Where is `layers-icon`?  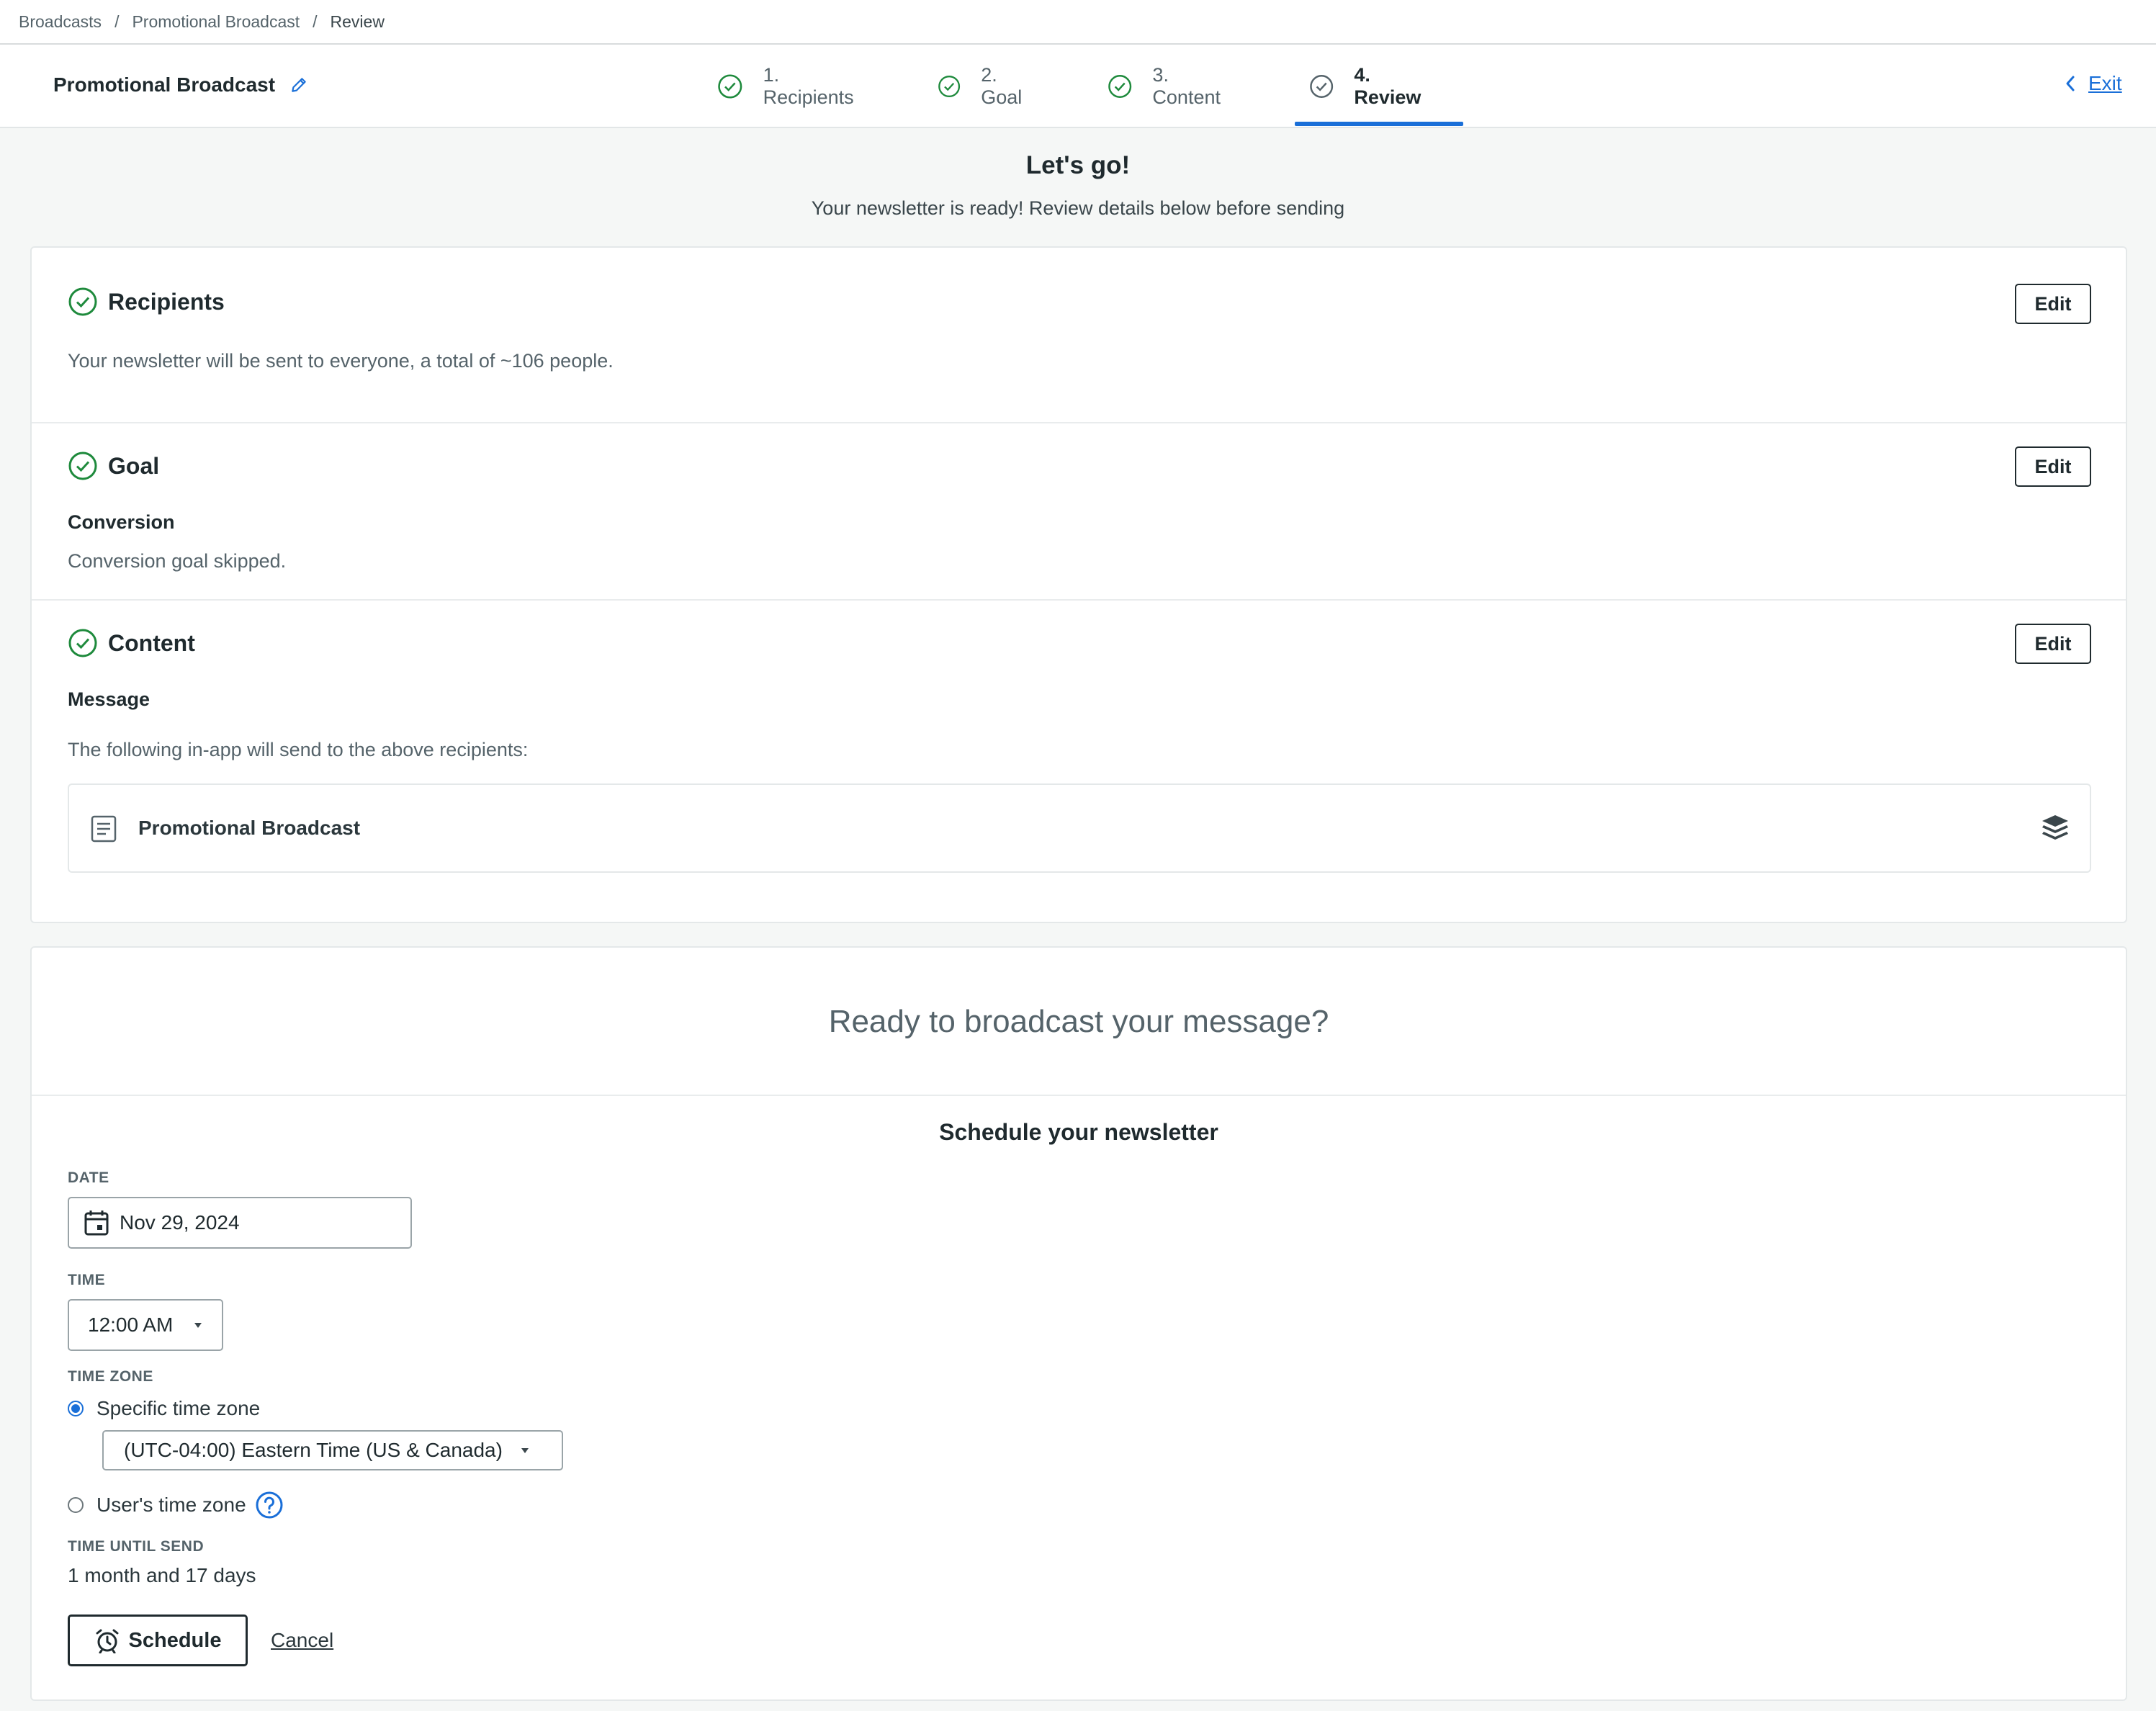 layers-icon is located at coordinates (2055, 829).